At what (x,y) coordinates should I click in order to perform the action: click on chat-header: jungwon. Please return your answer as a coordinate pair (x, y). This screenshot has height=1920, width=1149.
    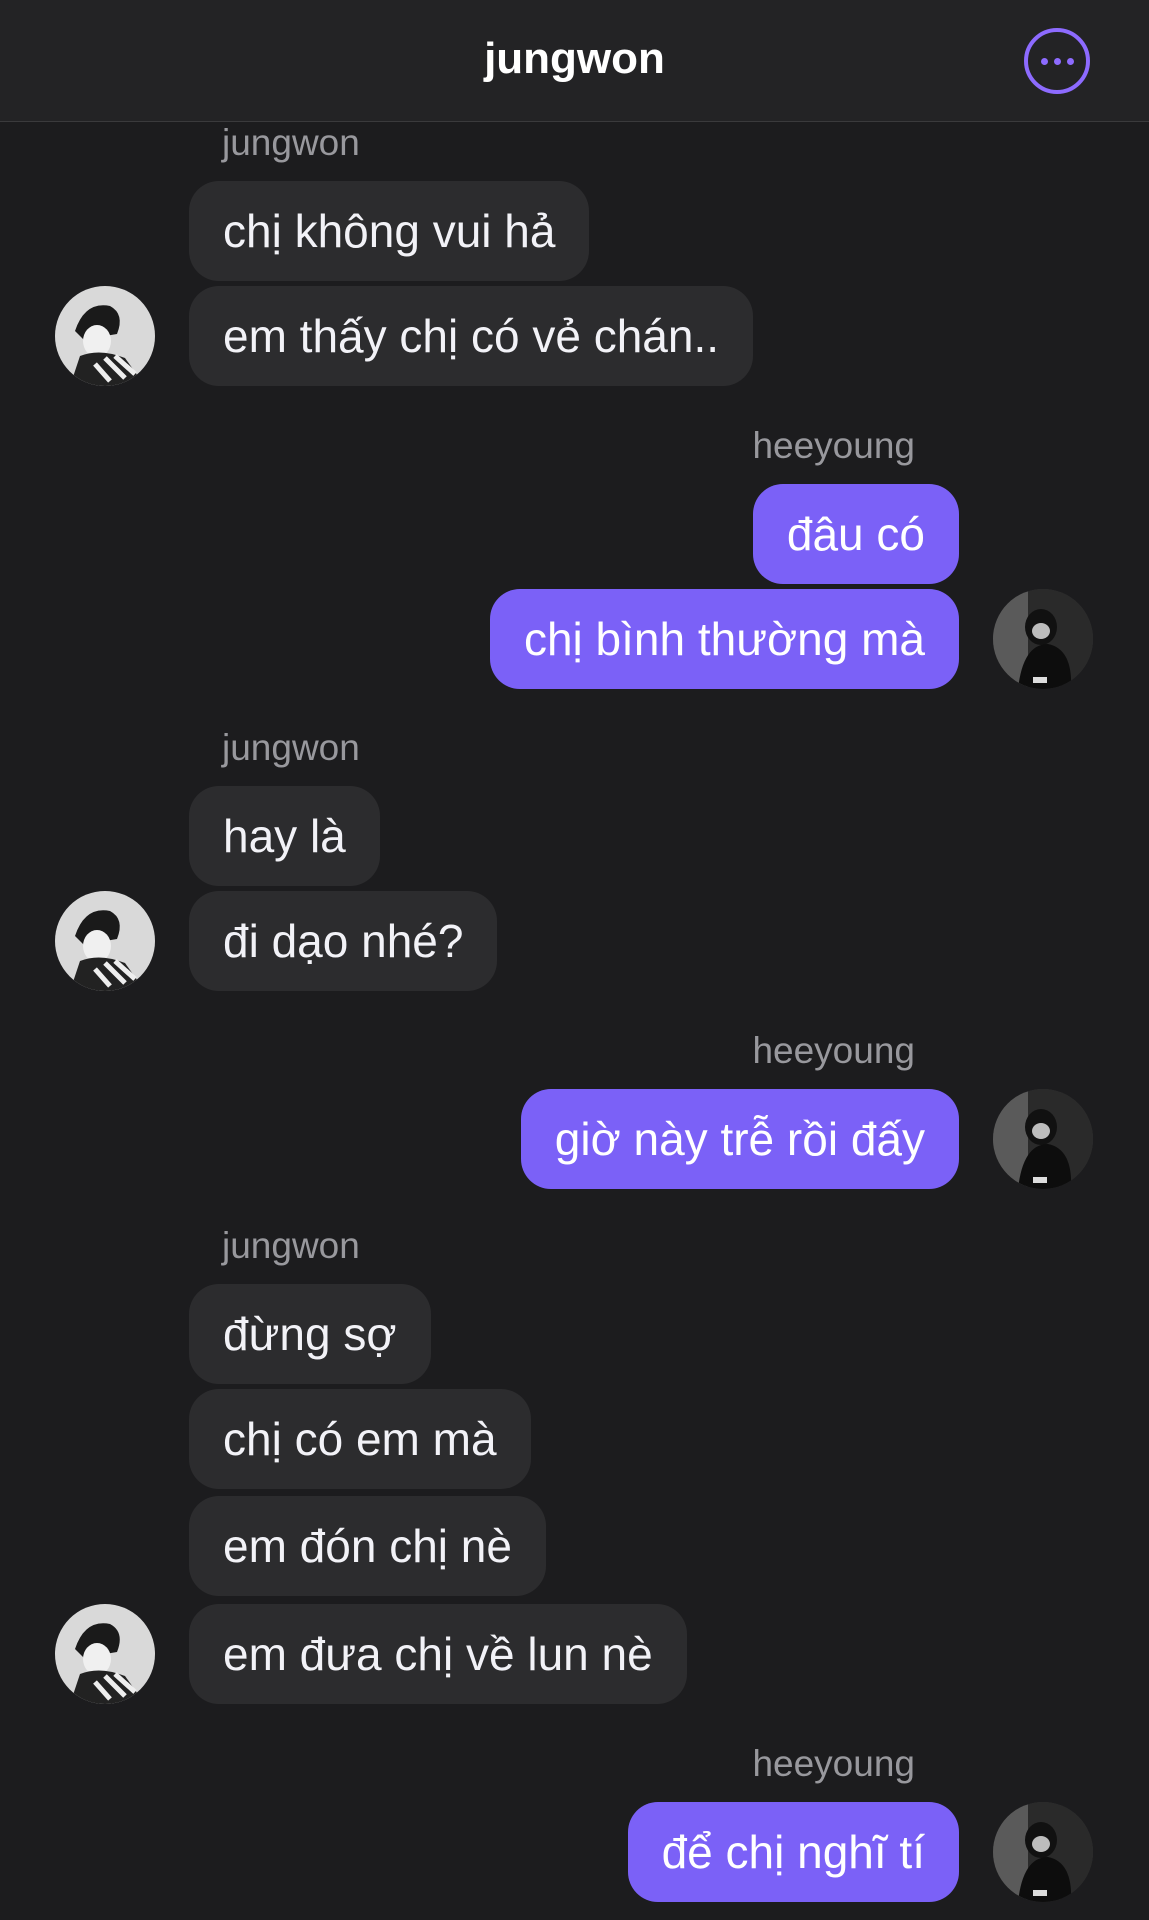
    Looking at the image, I should click on (574, 61).